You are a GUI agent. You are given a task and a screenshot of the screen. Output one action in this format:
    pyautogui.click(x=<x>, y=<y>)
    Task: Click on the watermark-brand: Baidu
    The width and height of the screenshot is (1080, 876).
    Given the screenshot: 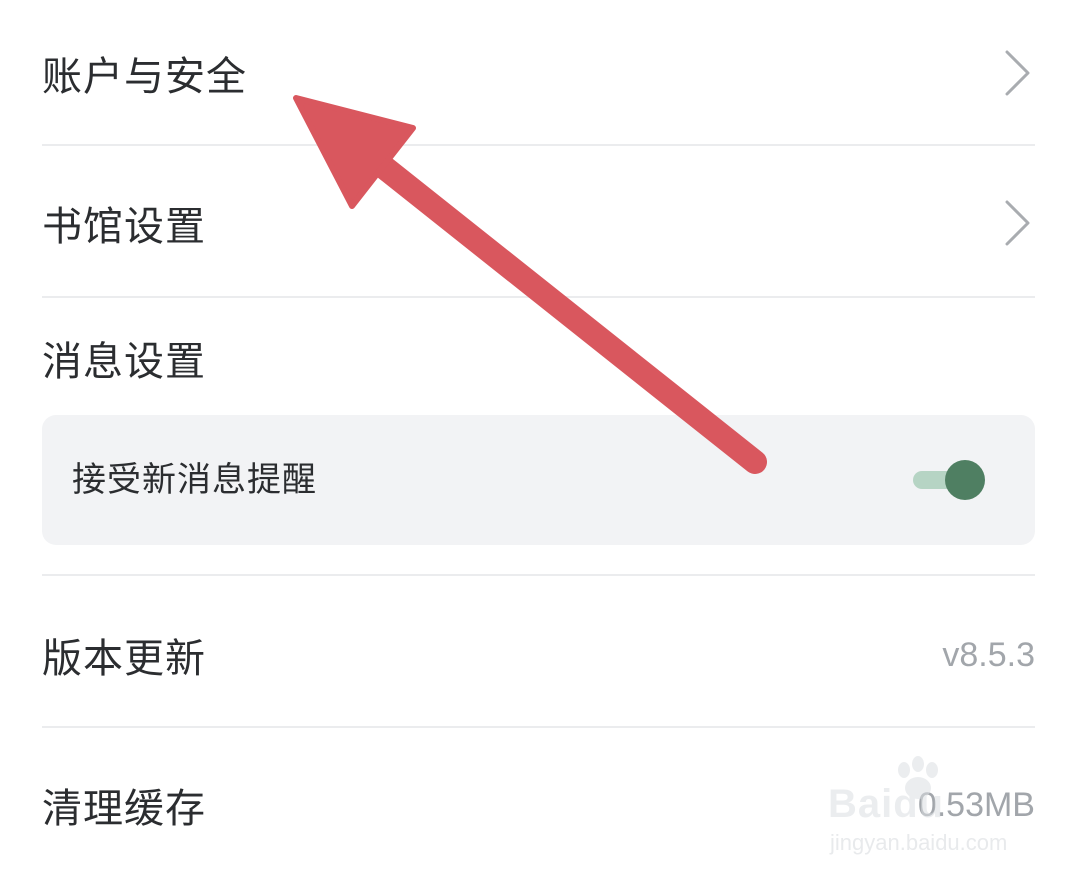 What is the action you would take?
    pyautogui.click(x=886, y=804)
    